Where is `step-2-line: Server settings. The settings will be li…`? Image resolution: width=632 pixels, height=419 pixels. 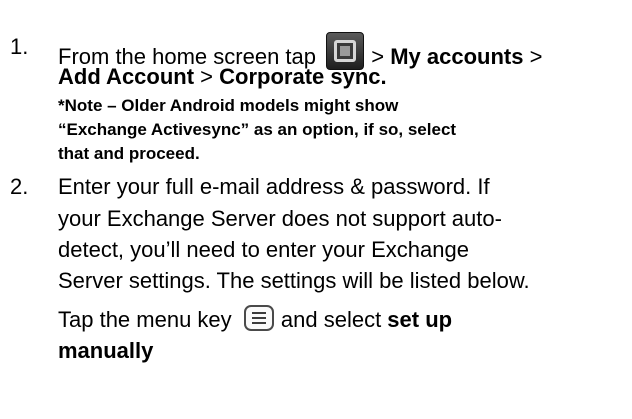 step-2-line: Server settings. The settings will be li… is located at coordinates (294, 280).